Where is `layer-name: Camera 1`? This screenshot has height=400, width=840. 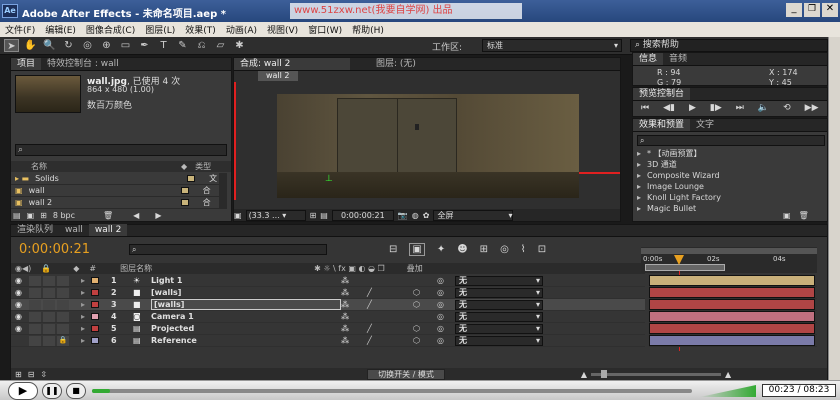 layer-name: Camera 1 is located at coordinates (246, 316).